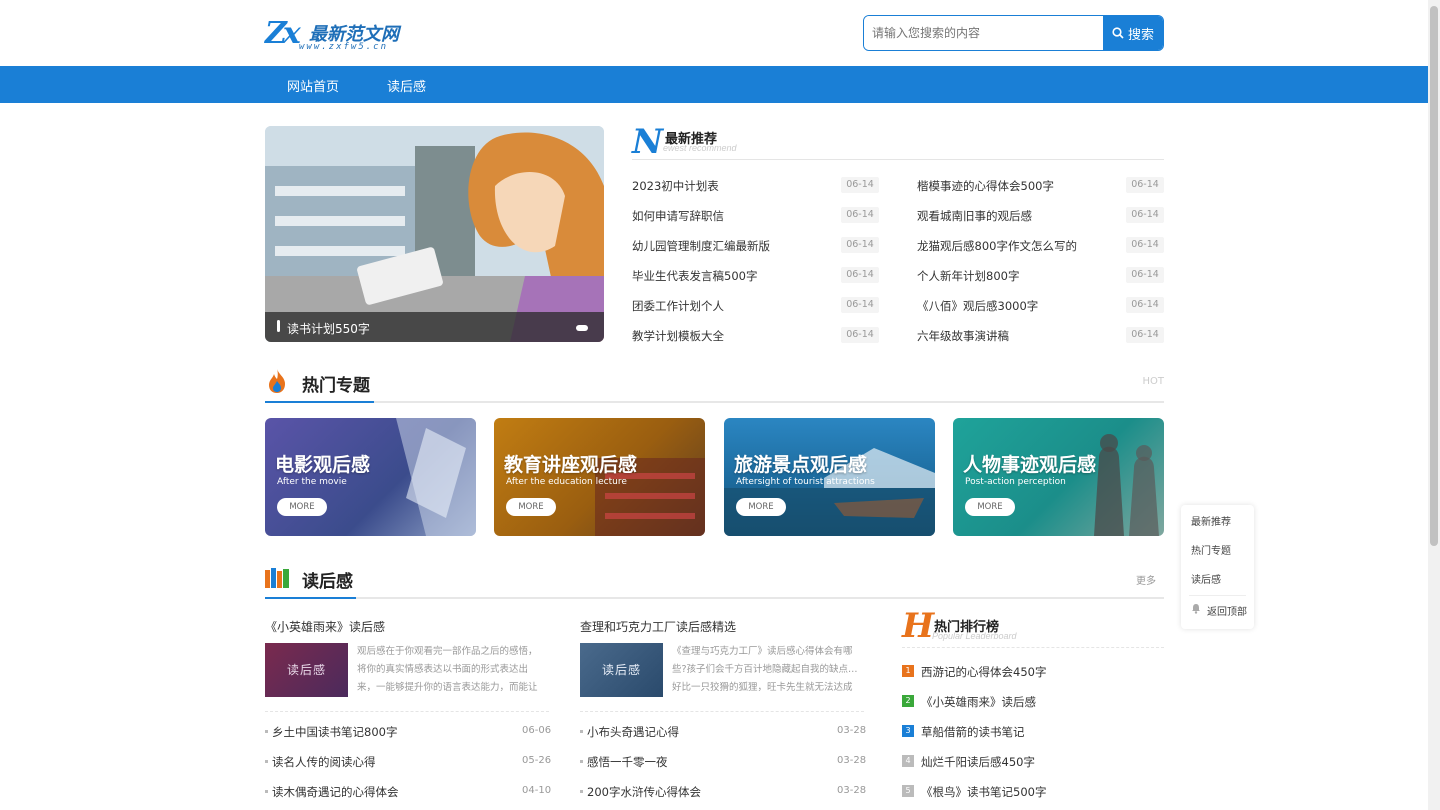  I want to click on header: Zx 最新范文网 www.zxfw5.cn 搜索, so click(714, 33).